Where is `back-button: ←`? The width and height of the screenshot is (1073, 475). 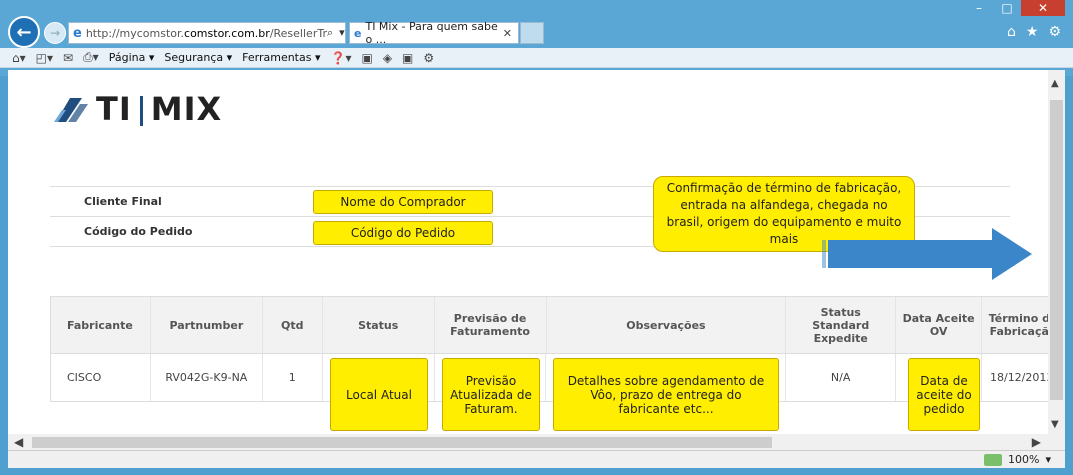 back-button: ← is located at coordinates (24, 32).